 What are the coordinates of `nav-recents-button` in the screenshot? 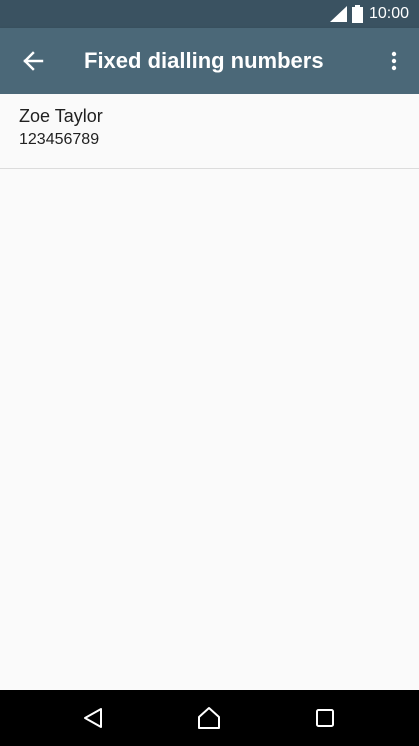 It's located at (325, 718).